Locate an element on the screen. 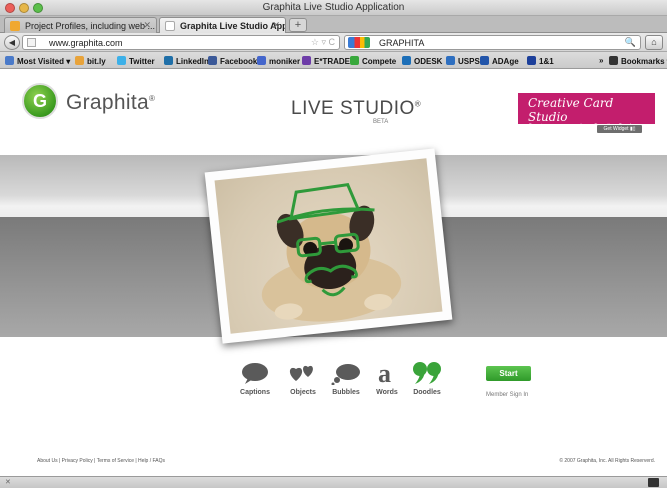 The width and height of the screenshot is (667, 488). captions-tool: Captions is located at coordinates (255, 378).